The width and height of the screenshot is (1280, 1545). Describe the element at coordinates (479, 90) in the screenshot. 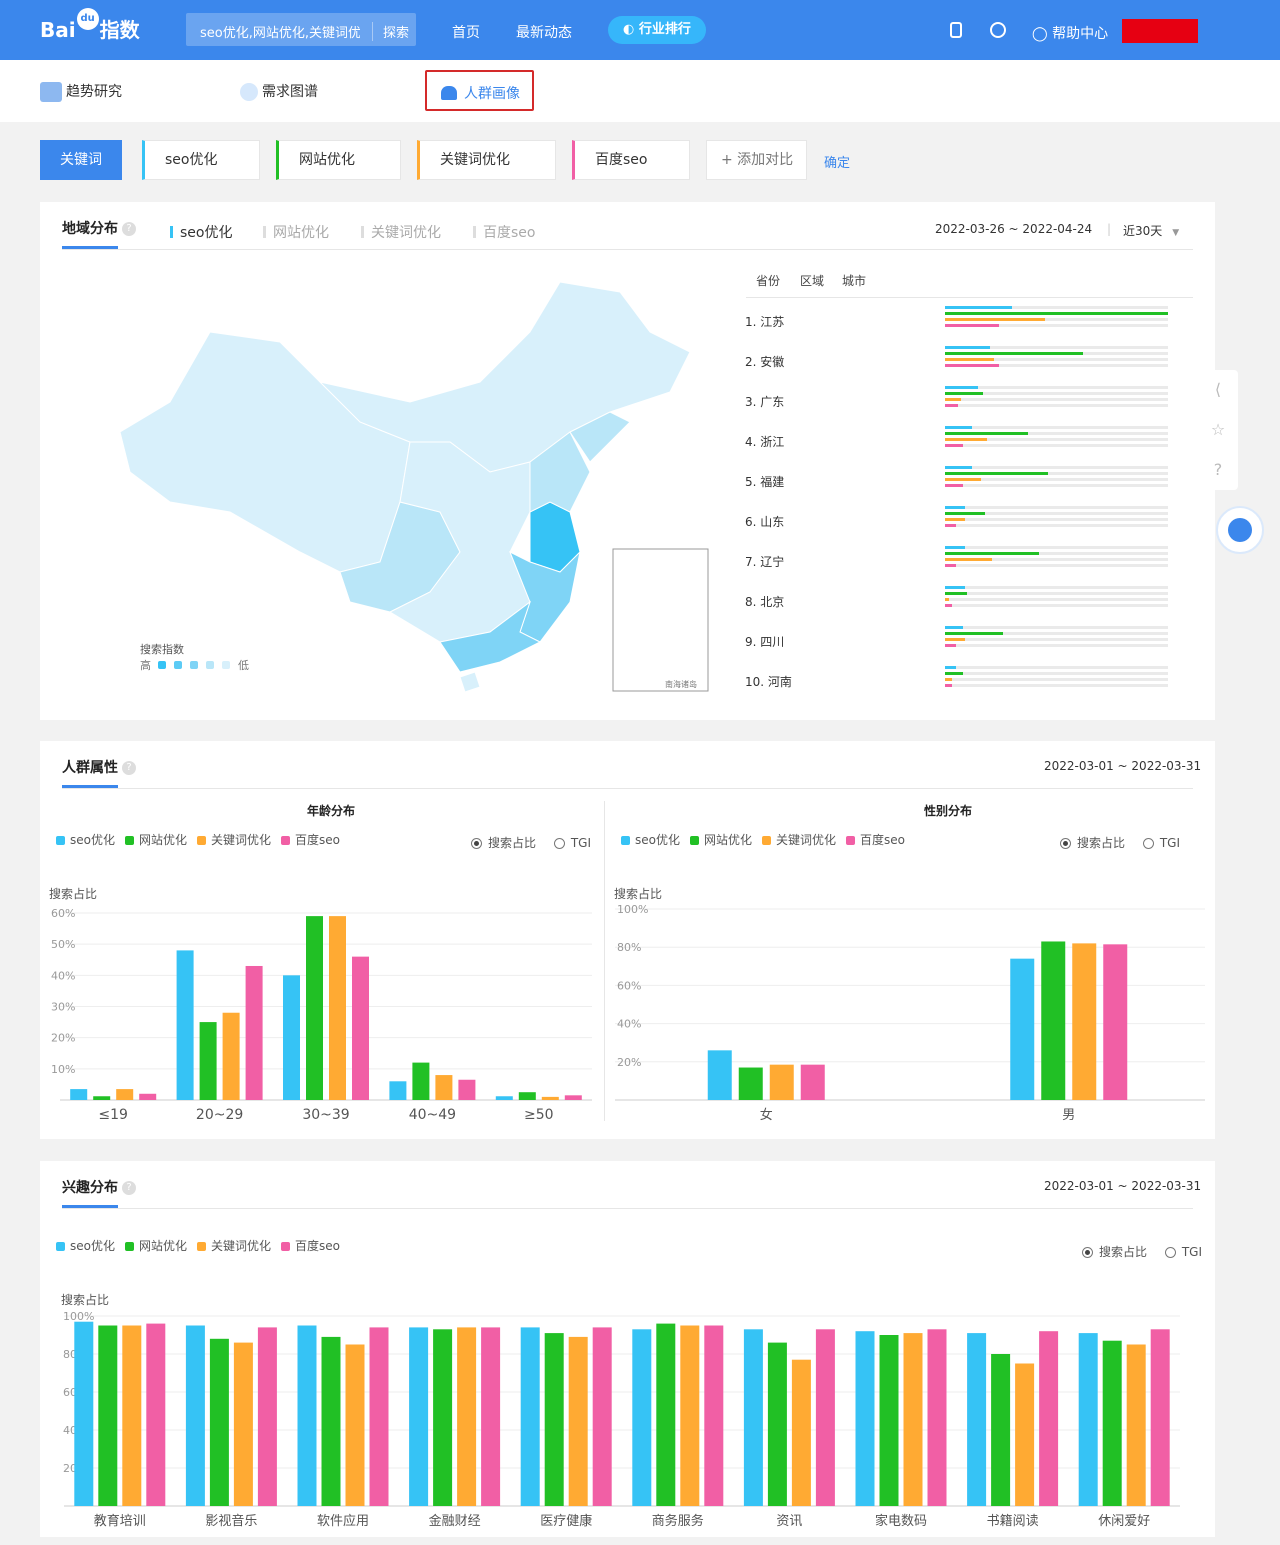

I see `tab-crowd-portrait: 人群画像` at that location.